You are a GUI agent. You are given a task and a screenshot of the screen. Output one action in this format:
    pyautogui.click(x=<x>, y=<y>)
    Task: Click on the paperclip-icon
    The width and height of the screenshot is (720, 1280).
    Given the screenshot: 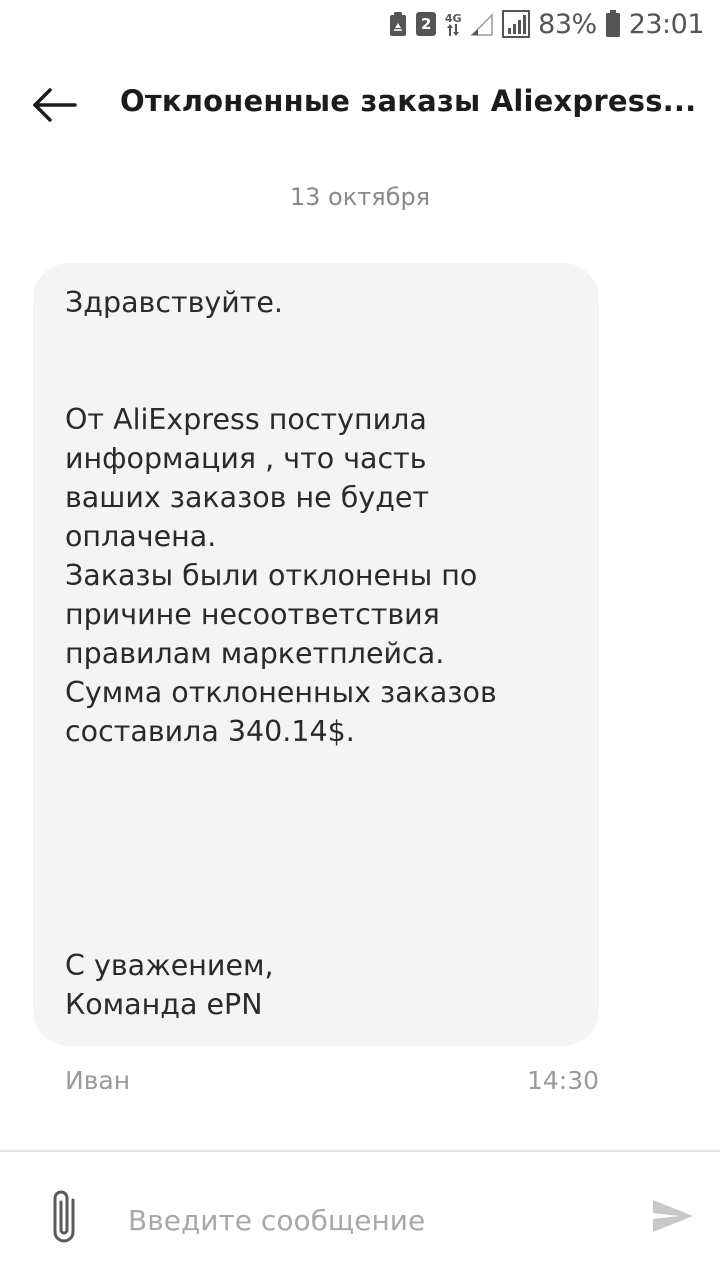 What is the action you would take?
    pyautogui.click(x=64, y=1216)
    